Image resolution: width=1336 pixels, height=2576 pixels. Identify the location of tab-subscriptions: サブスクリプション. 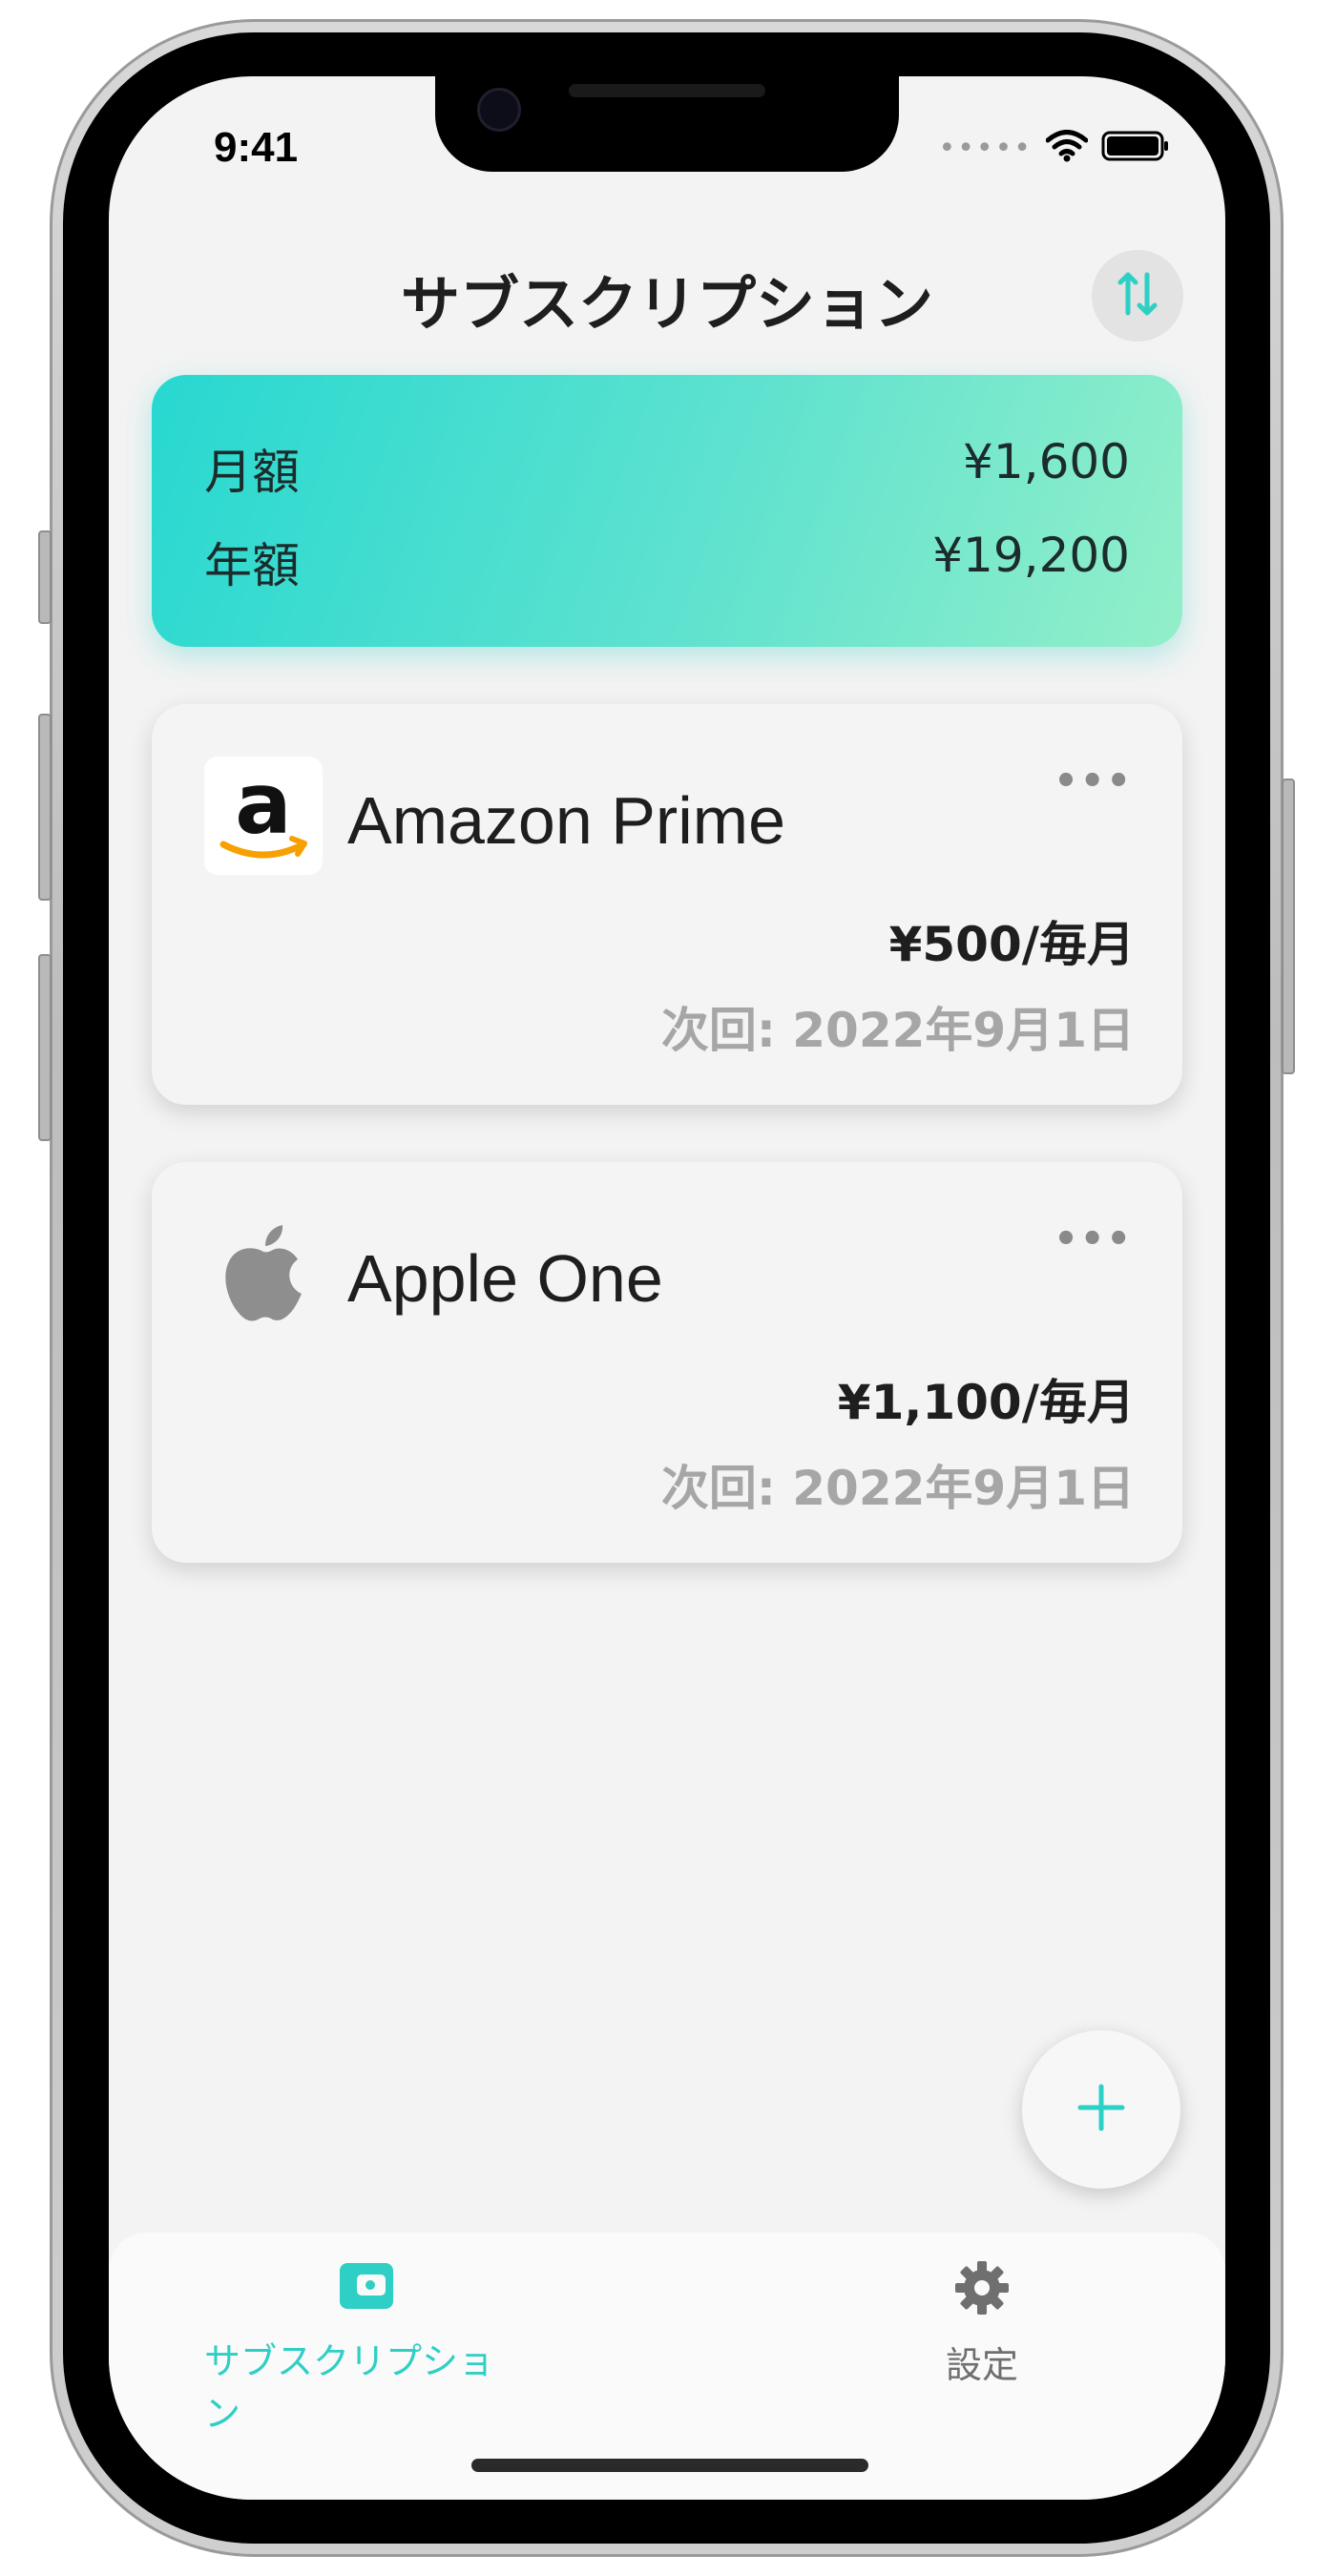
(366, 2348).